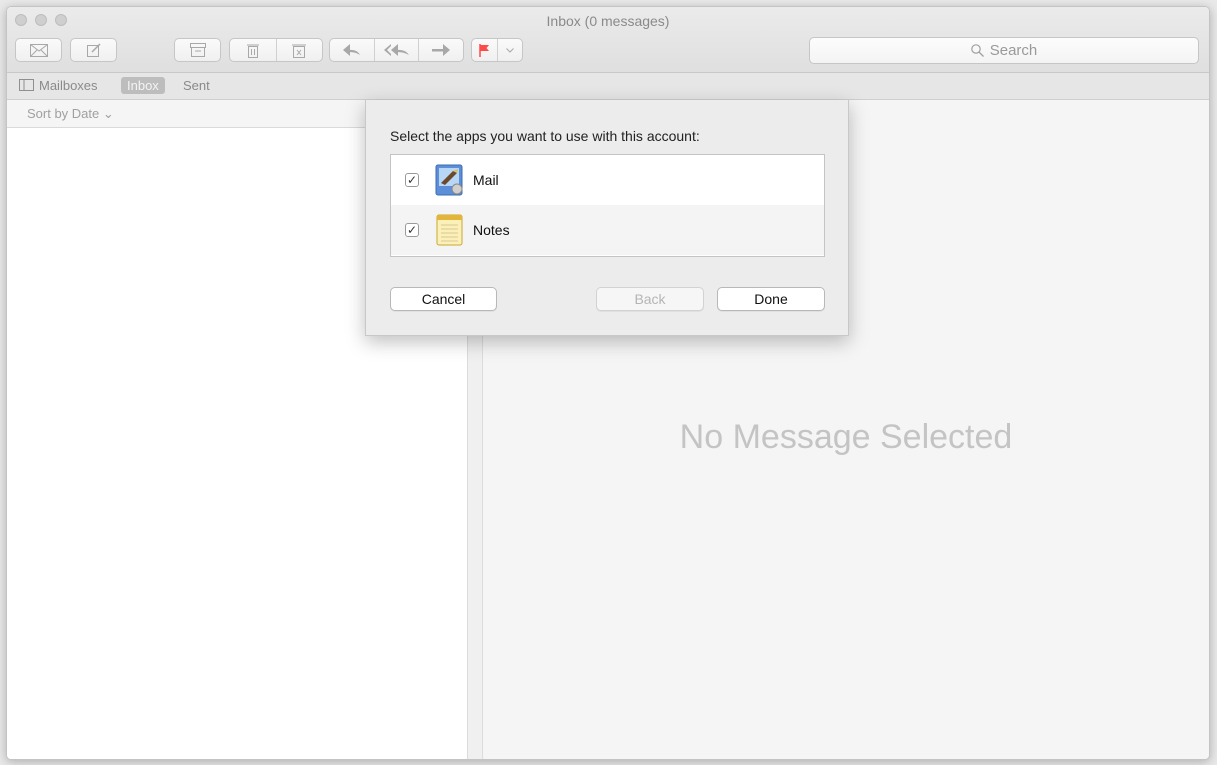  Describe the element at coordinates (607, 180) in the screenshot. I see `app-row-mail: ✓ Mail` at that location.